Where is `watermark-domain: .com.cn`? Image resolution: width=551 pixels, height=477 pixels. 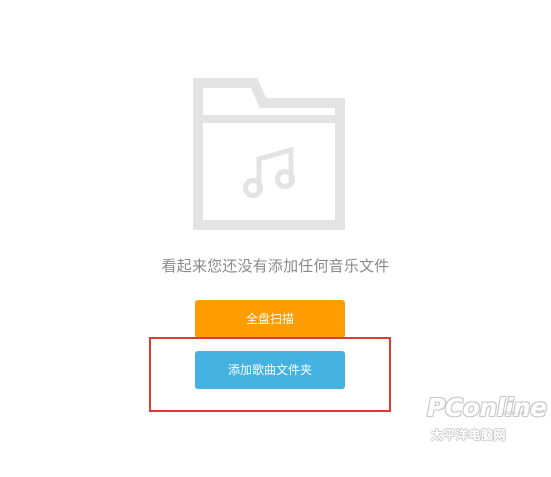
watermark-domain: .com.cn is located at coordinates (513, 413).